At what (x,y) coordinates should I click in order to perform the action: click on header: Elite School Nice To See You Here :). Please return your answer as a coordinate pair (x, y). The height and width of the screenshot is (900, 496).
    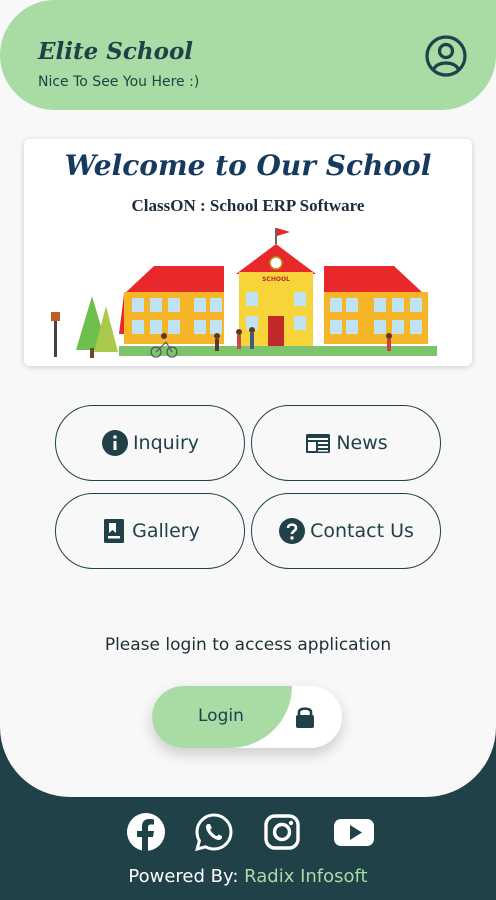
    Looking at the image, I should click on (248, 55).